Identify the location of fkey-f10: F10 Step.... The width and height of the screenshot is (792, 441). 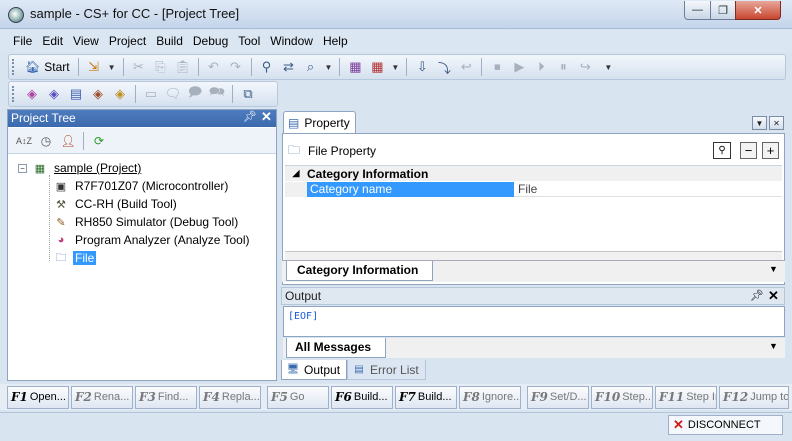
(622, 397).